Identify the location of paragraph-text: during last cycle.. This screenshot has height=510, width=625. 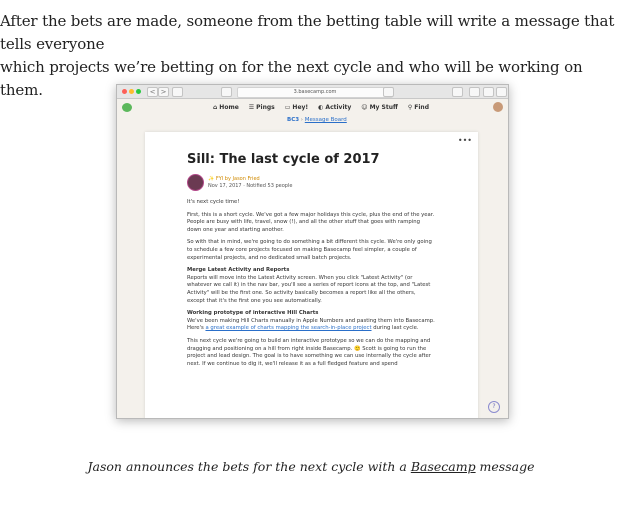
(395, 328).